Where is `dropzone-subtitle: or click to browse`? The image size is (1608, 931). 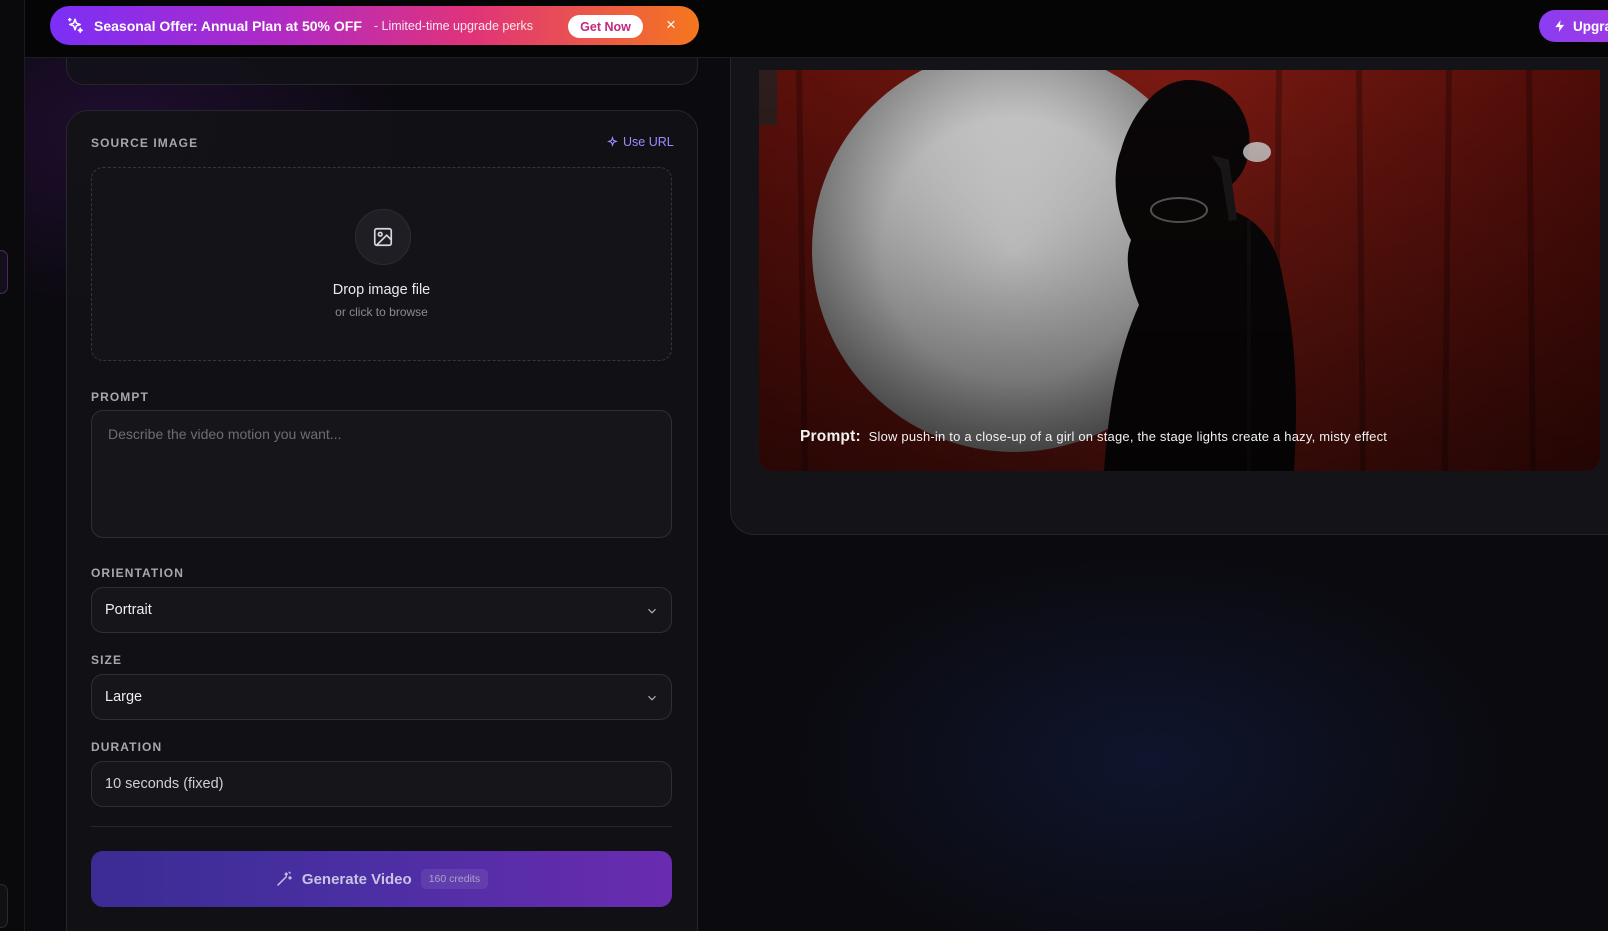
dropzone-subtitle: or click to browse is located at coordinates (381, 312).